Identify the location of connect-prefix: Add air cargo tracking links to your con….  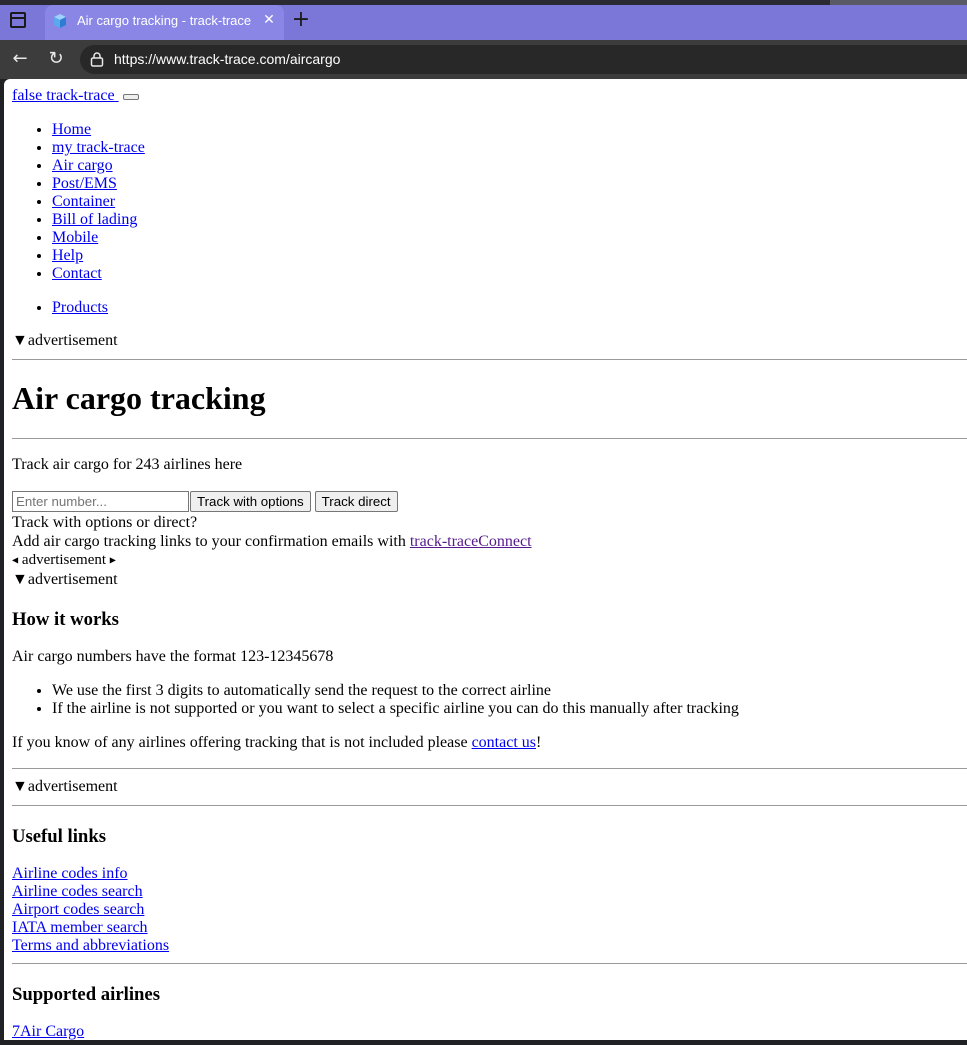
(211, 541).